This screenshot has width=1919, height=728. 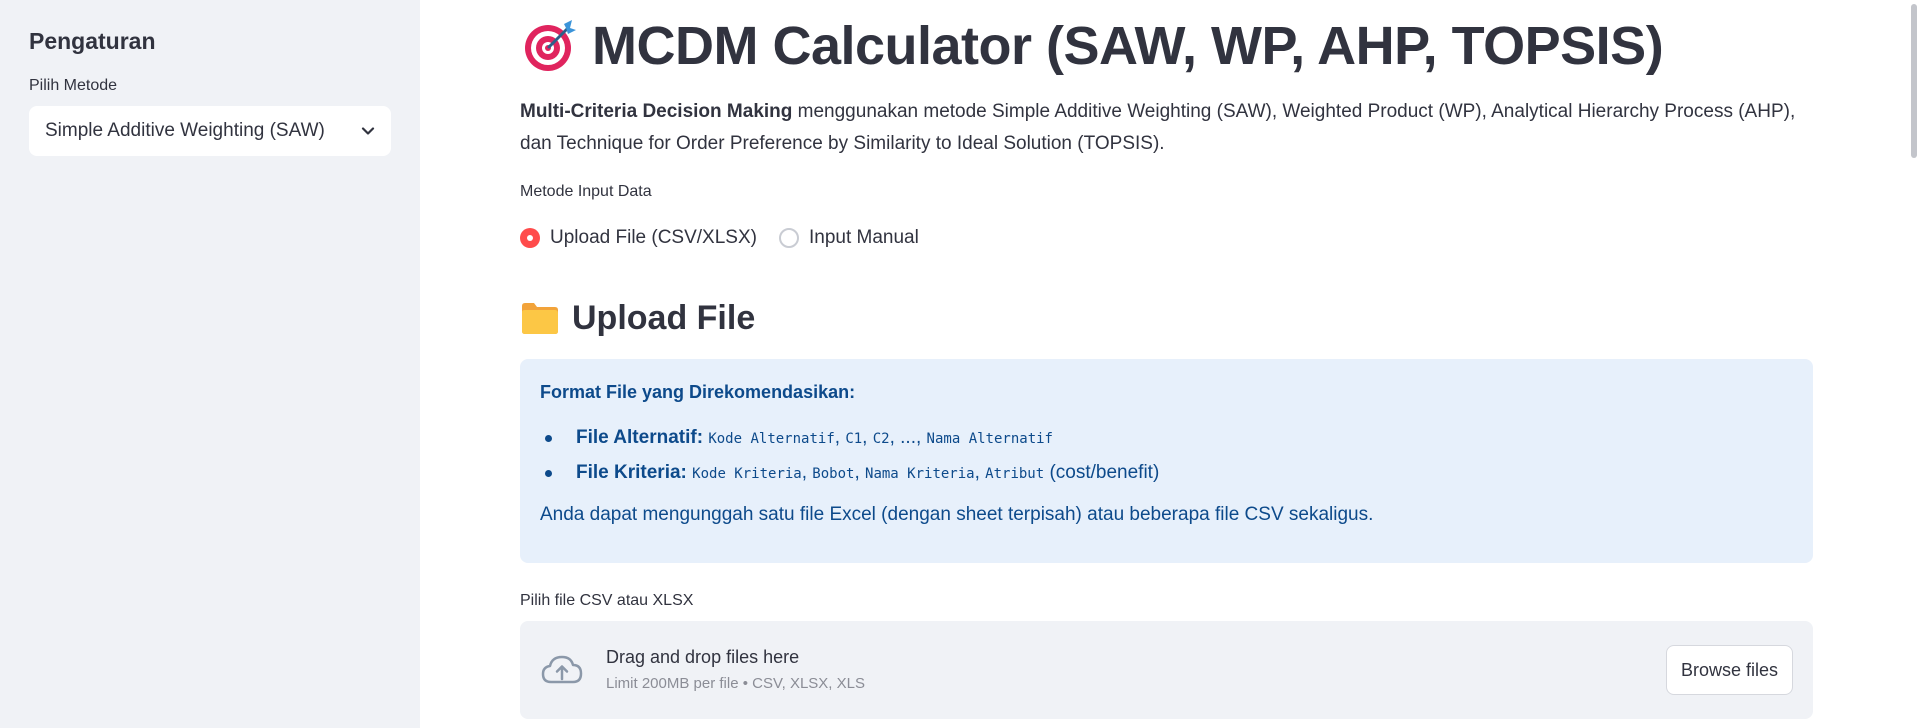 What do you see at coordinates (1166, 238) in the screenshot?
I see `input-method-radio-group: Upload File (CSV/XLSX) Input Manual` at bounding box center [1166, 238].